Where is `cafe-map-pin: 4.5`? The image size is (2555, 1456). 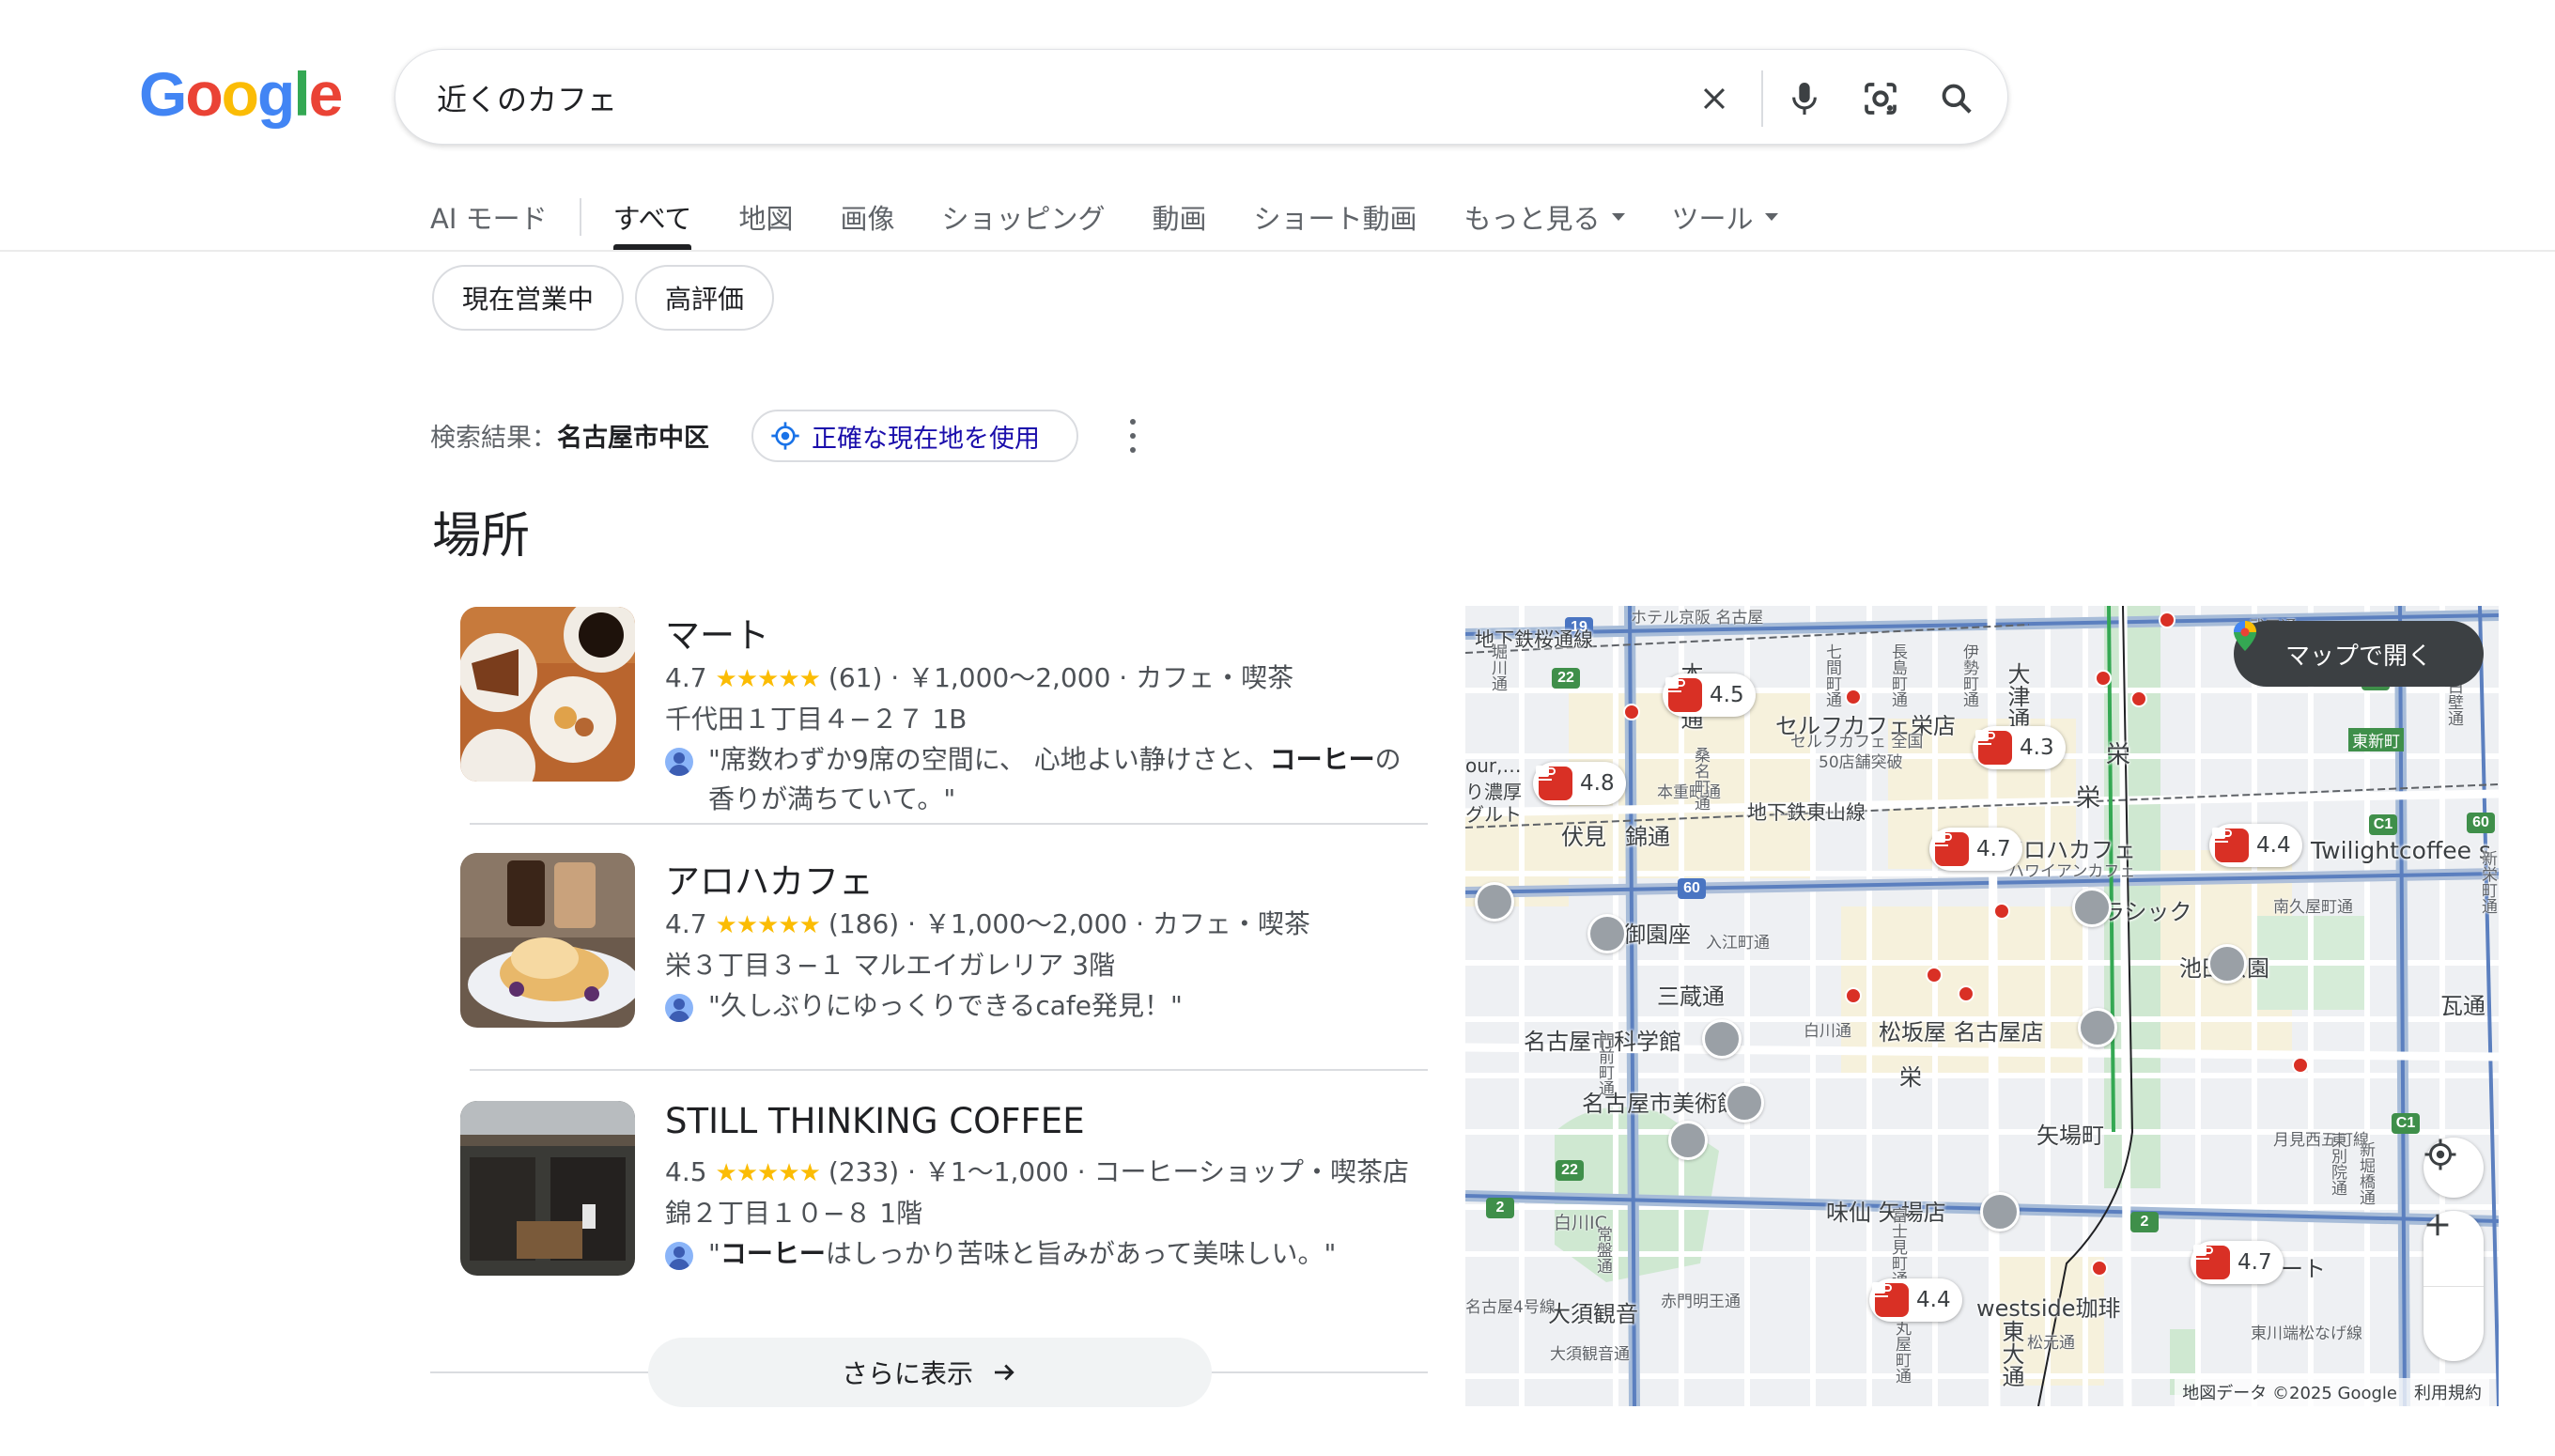
cafe-map-pin: 4.5 is located at coordinates (1709, 695).